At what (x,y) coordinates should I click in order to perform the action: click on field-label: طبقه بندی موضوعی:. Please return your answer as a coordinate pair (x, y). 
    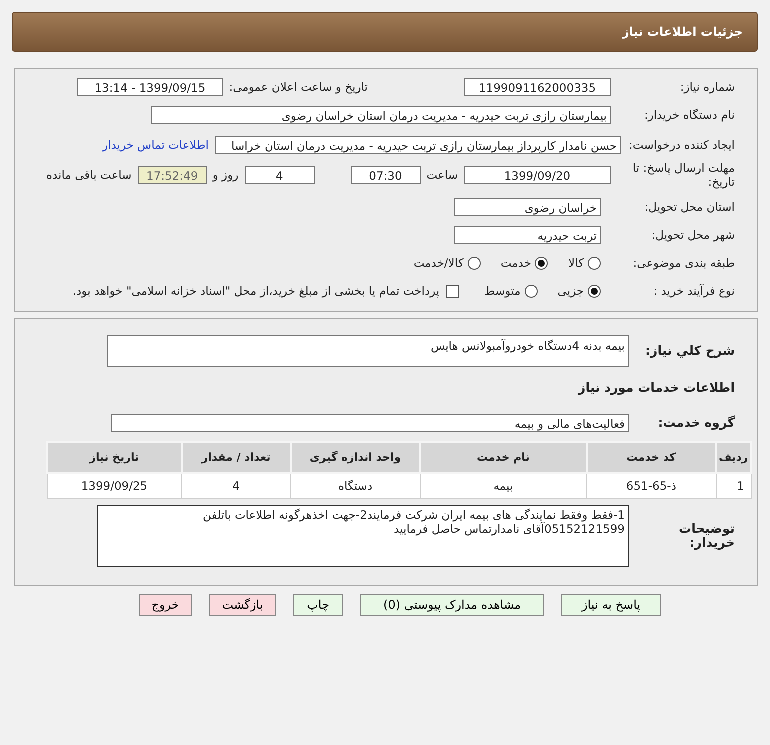
    Looking at the image, I should click on (683, 263).